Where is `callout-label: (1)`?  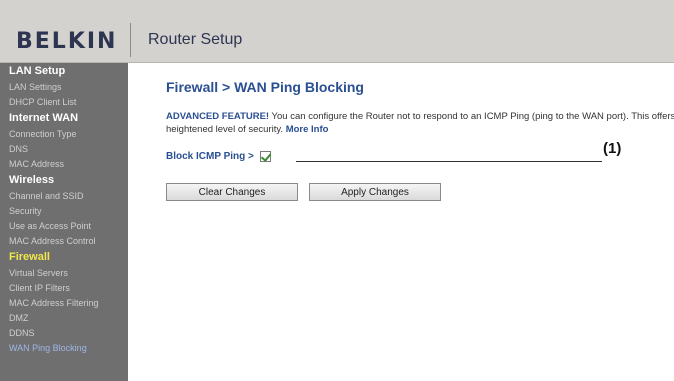 callout-label: (1) is located at coordinates (612, 148).